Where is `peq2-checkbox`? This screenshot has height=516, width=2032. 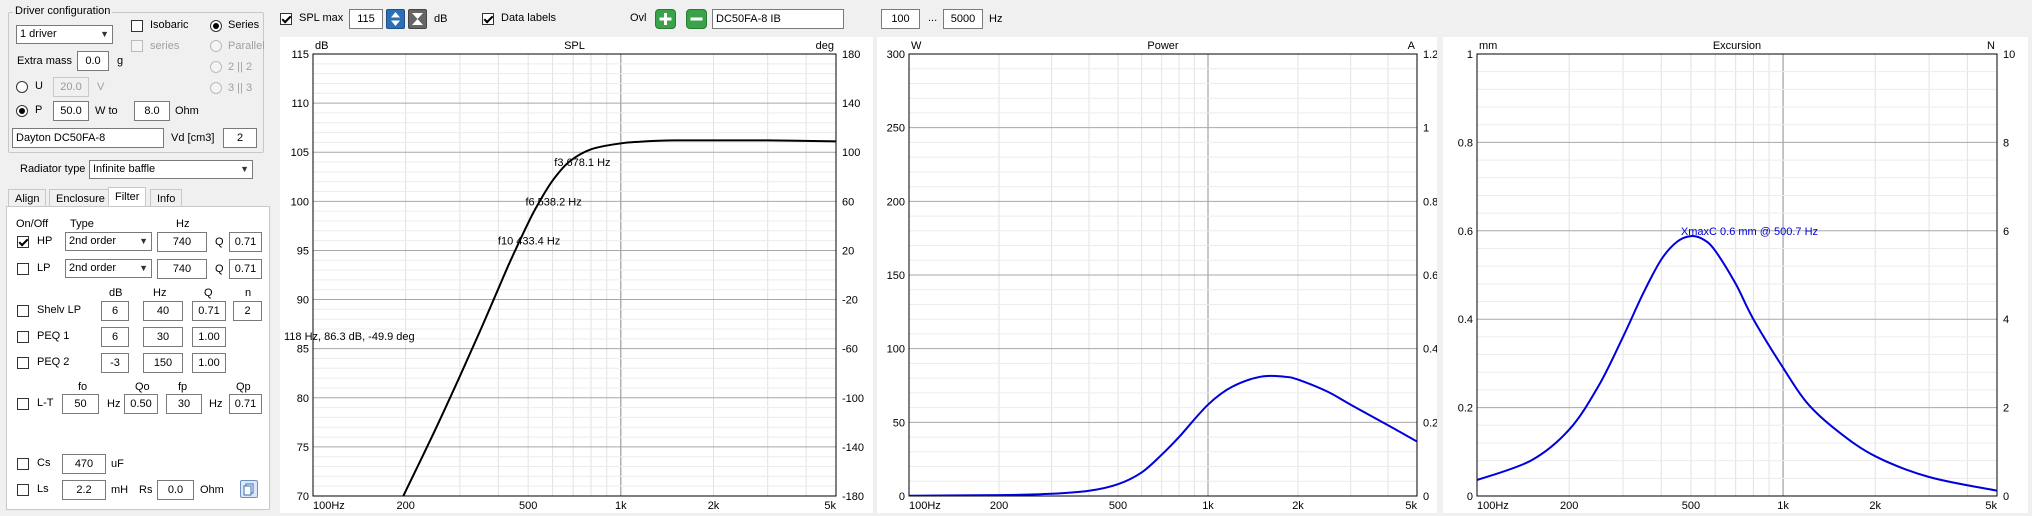
peq2-checkbox is located at coordinates (23, 363).